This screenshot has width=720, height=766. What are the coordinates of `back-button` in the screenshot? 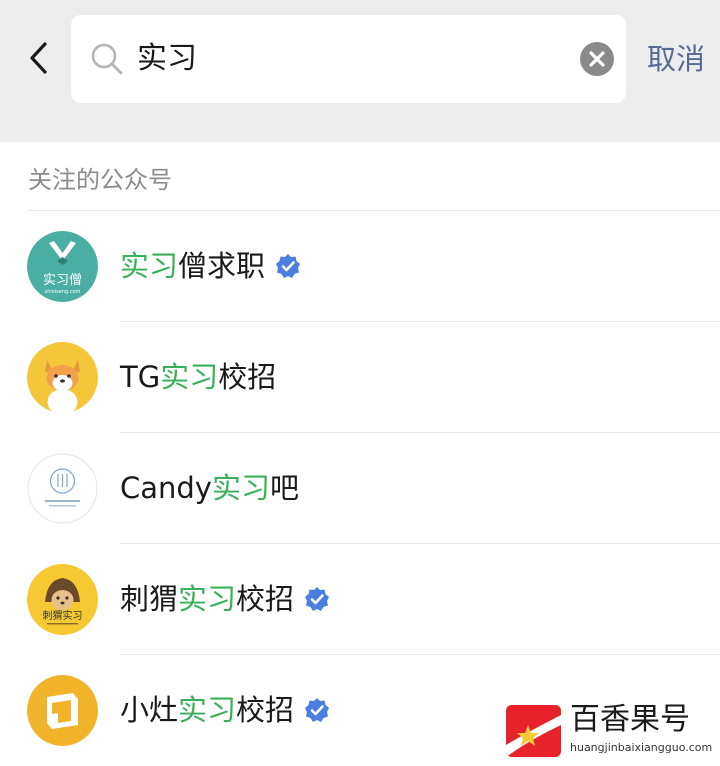 It's located at (38, 58).